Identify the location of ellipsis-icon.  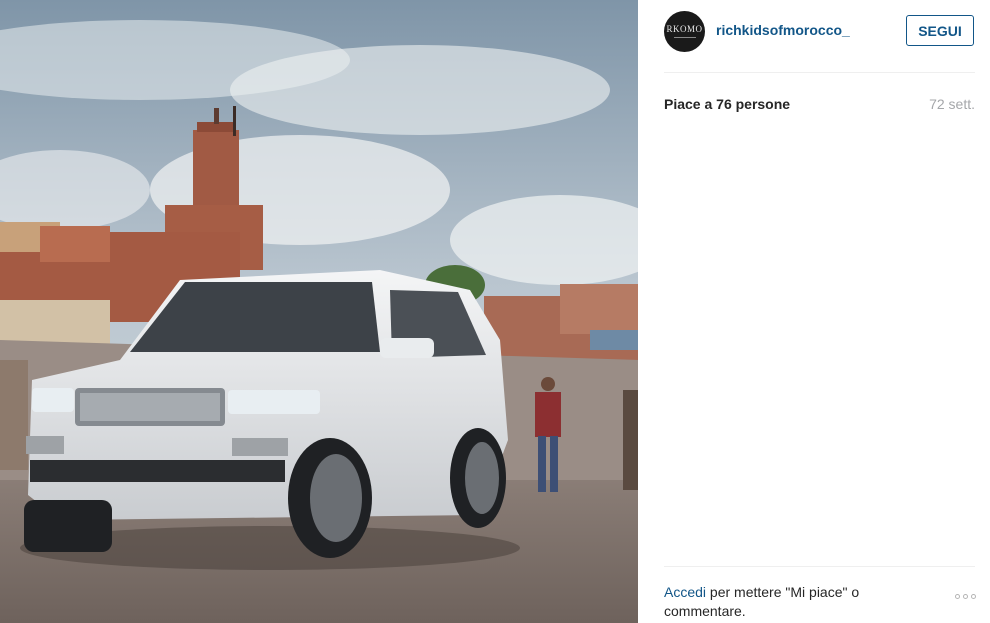
(965, 596).